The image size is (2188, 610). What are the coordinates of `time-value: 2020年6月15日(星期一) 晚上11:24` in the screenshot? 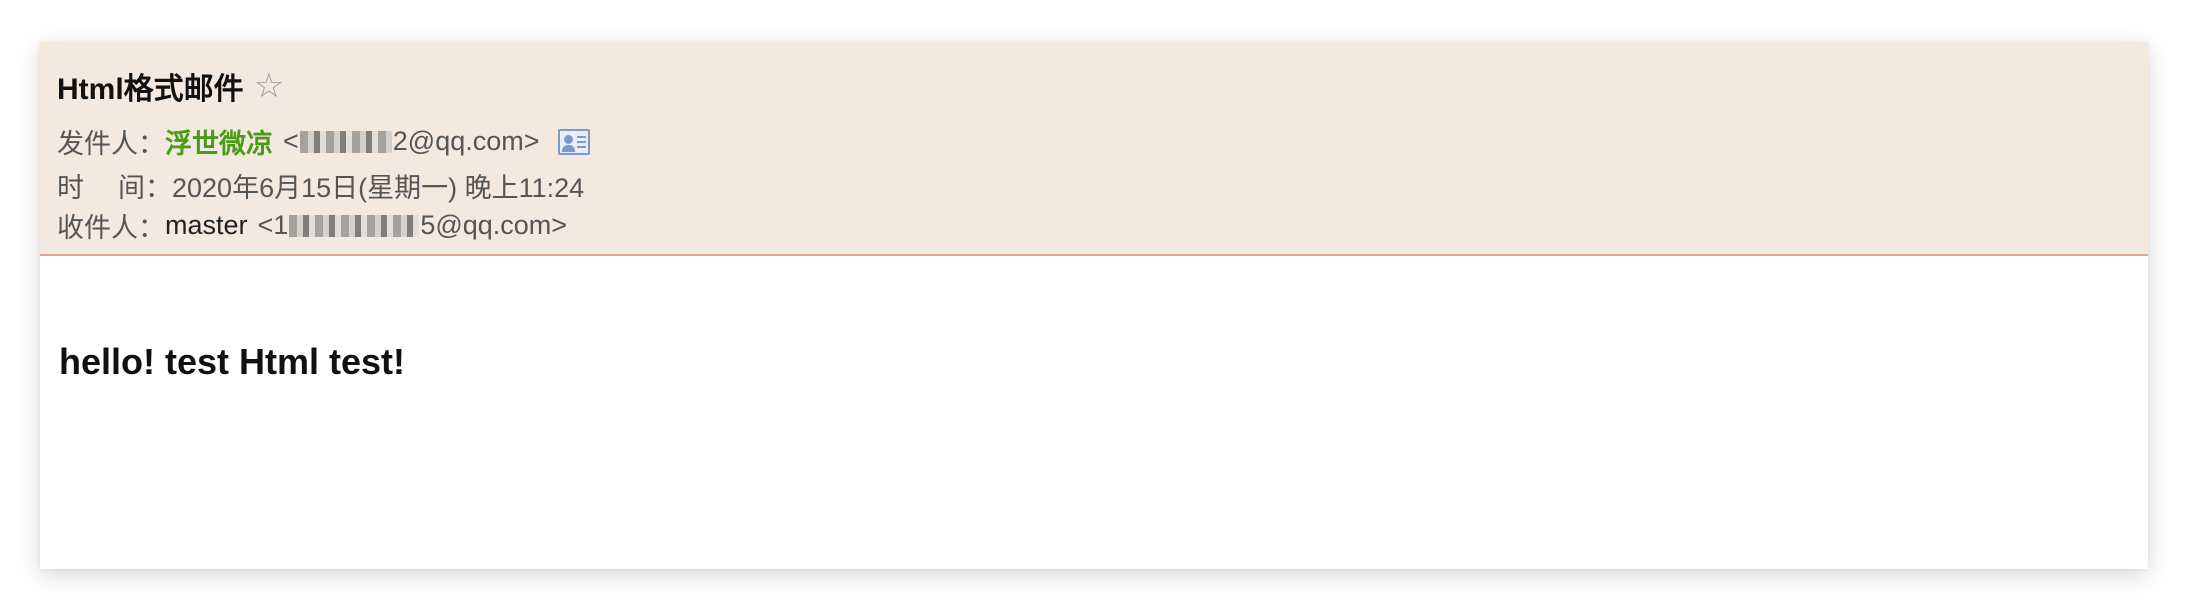 It's located at (378, 188).